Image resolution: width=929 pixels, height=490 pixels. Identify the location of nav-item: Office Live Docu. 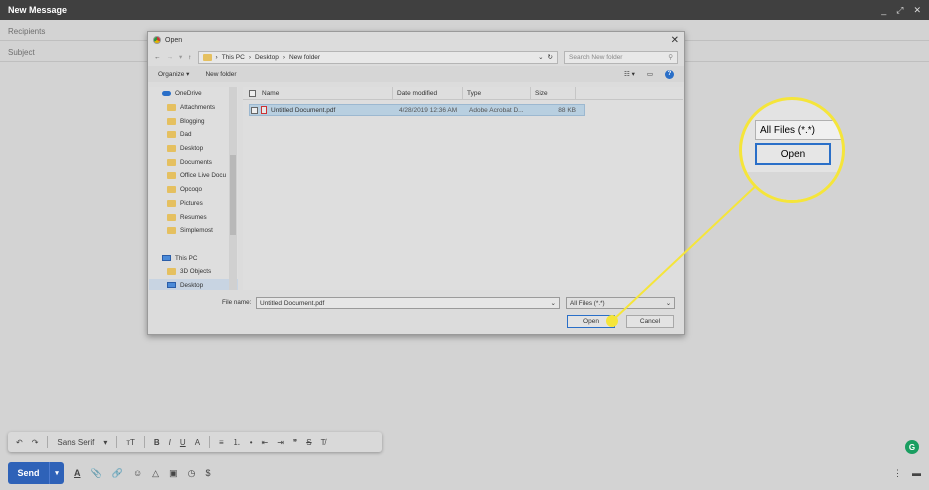
(193, 176).